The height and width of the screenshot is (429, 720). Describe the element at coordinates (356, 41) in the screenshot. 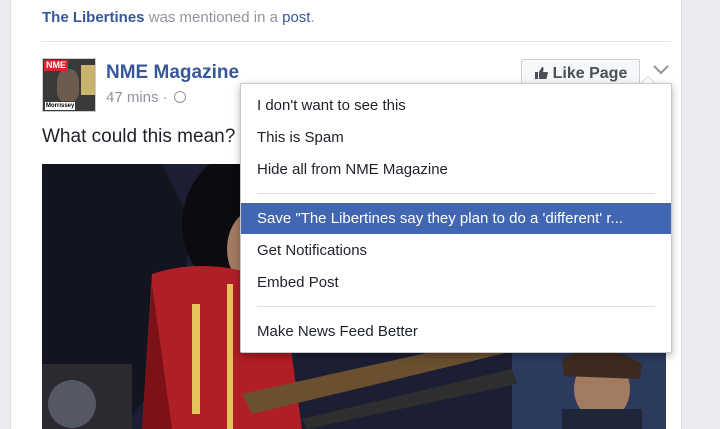

I see `header-divider` at that location.